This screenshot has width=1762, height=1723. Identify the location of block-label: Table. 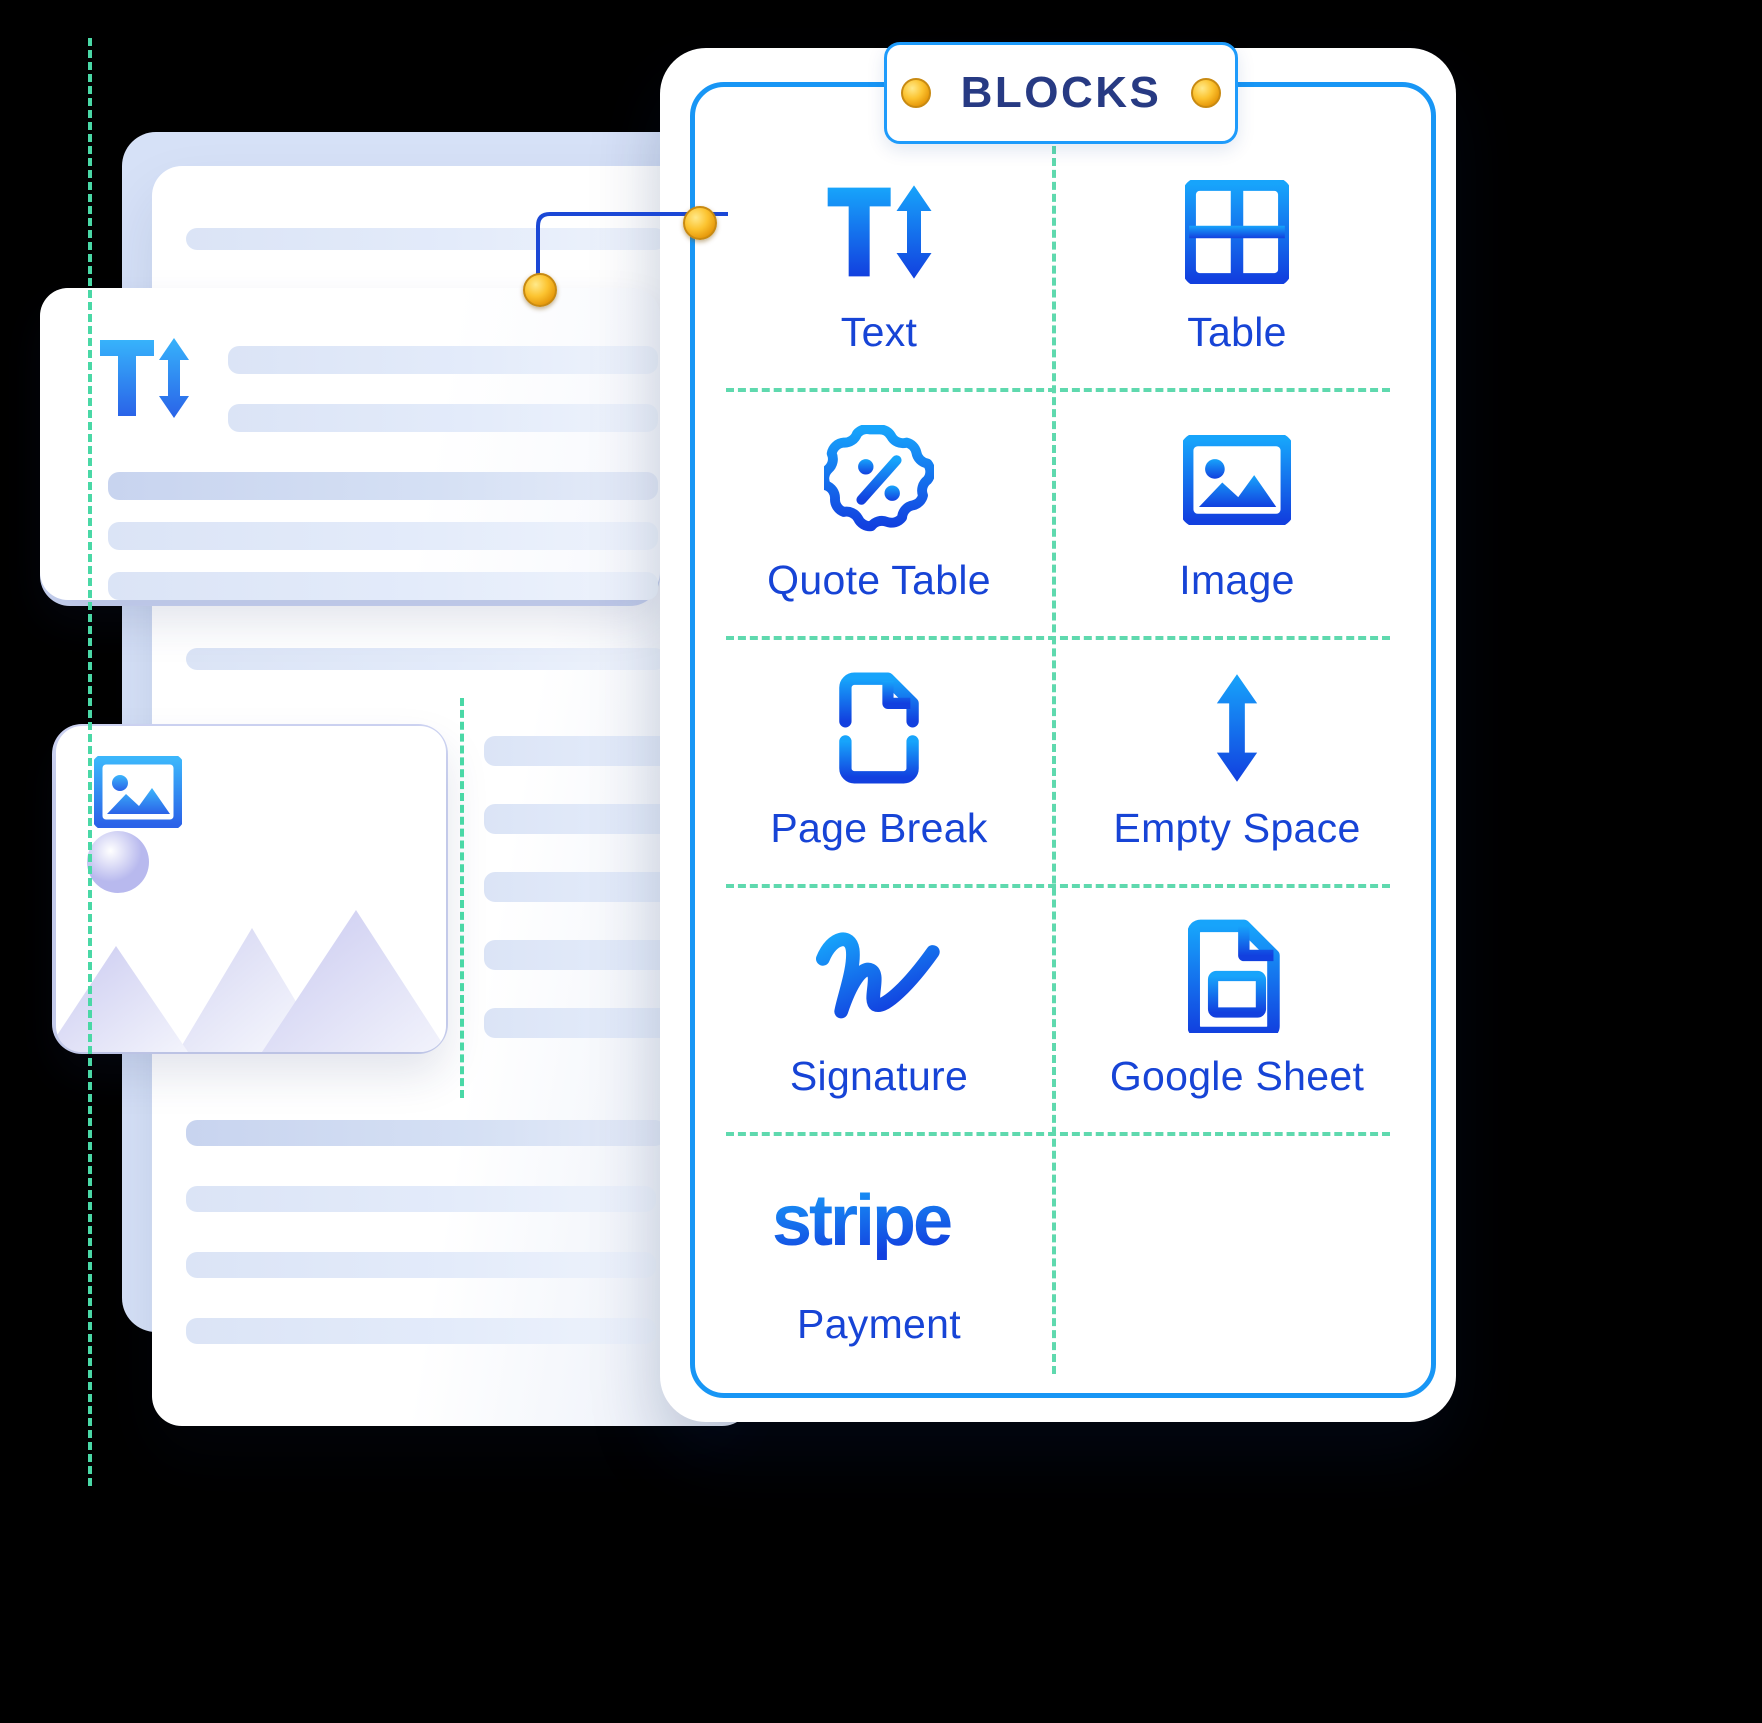
(1237, 331).